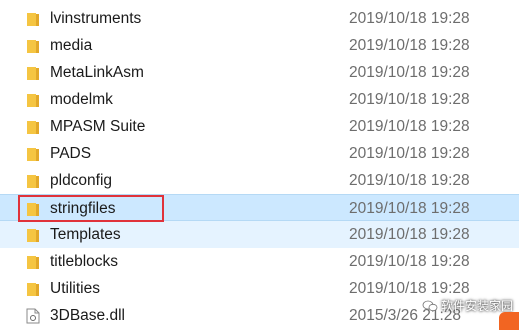 Image resolution: width=519 pixels, height=330 pixels. I want to click on file-name: Templates, so click(85, 234).